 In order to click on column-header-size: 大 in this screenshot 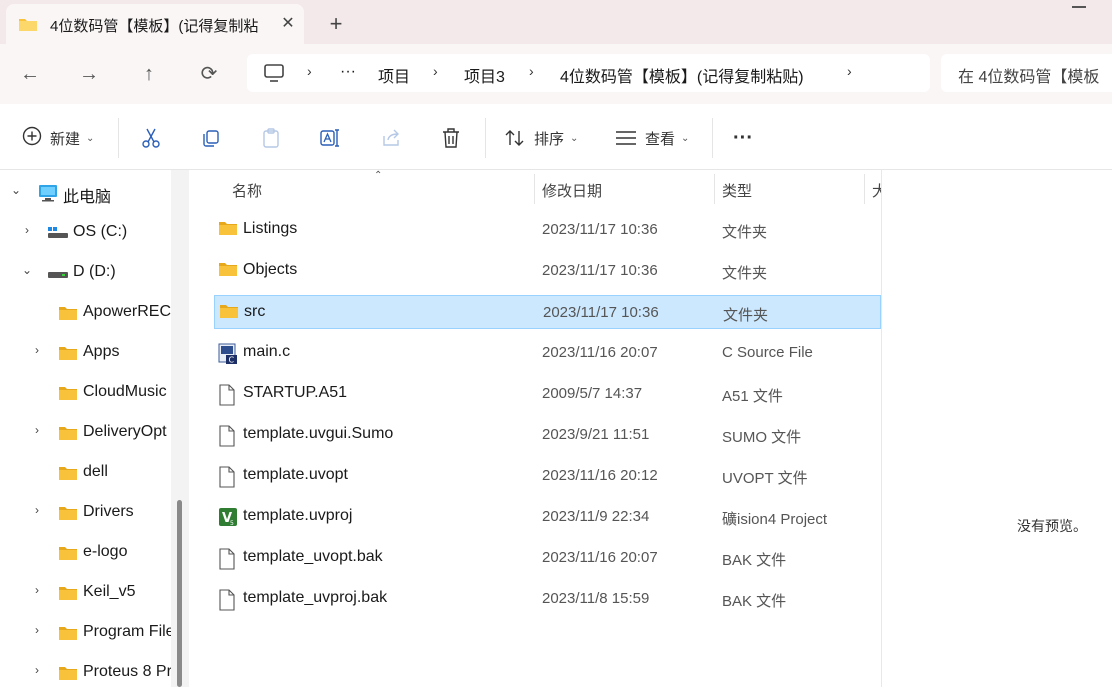, I will do `click(876, 190)`.